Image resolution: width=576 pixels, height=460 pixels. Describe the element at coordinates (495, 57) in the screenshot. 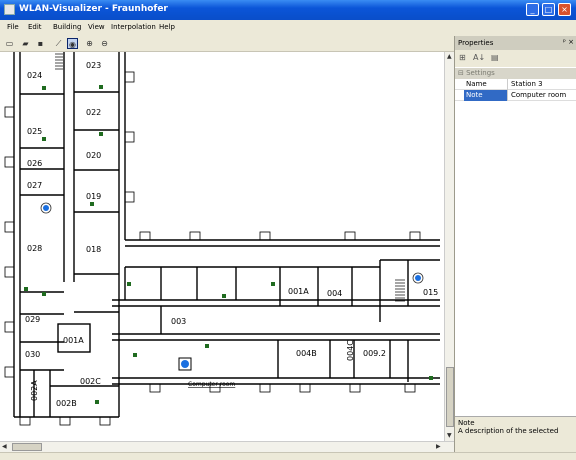

I see `property-pages-icon: ▤` at that location.